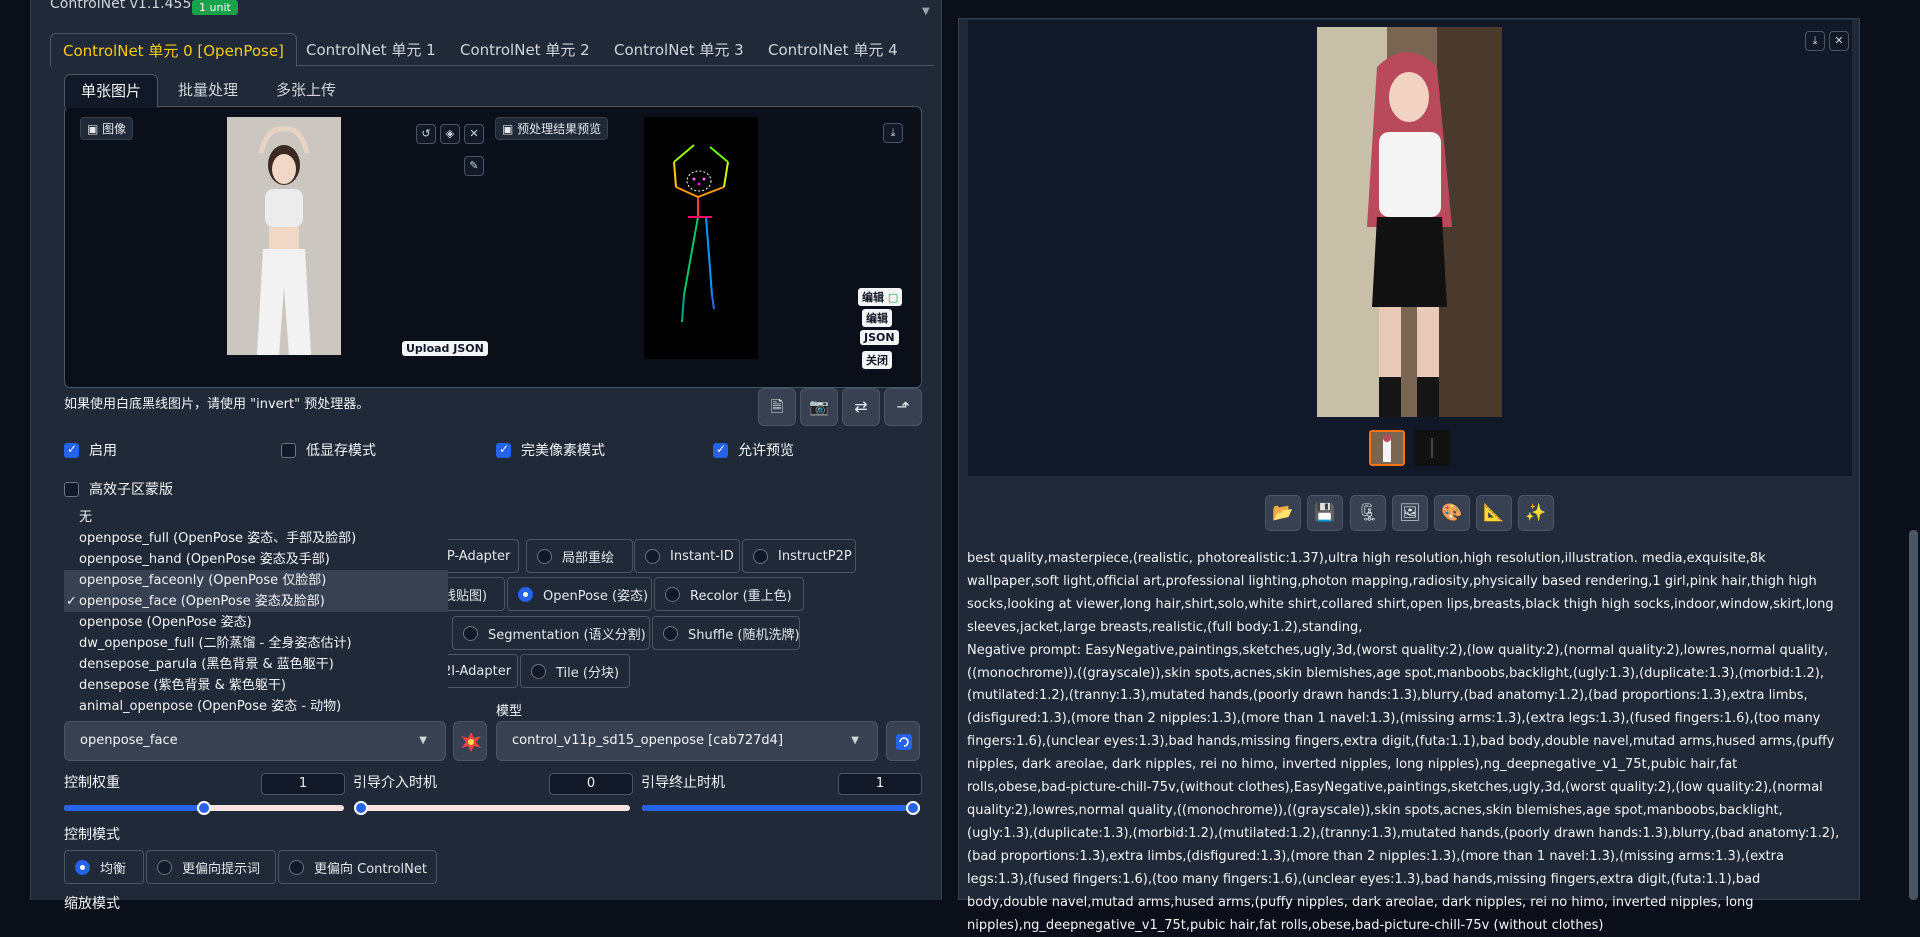  What do you see at coordinates (371, 50) in the screenshot?
I see `tab-unit-1: ControlNet 单元 1` at bounding box center [371, 50].